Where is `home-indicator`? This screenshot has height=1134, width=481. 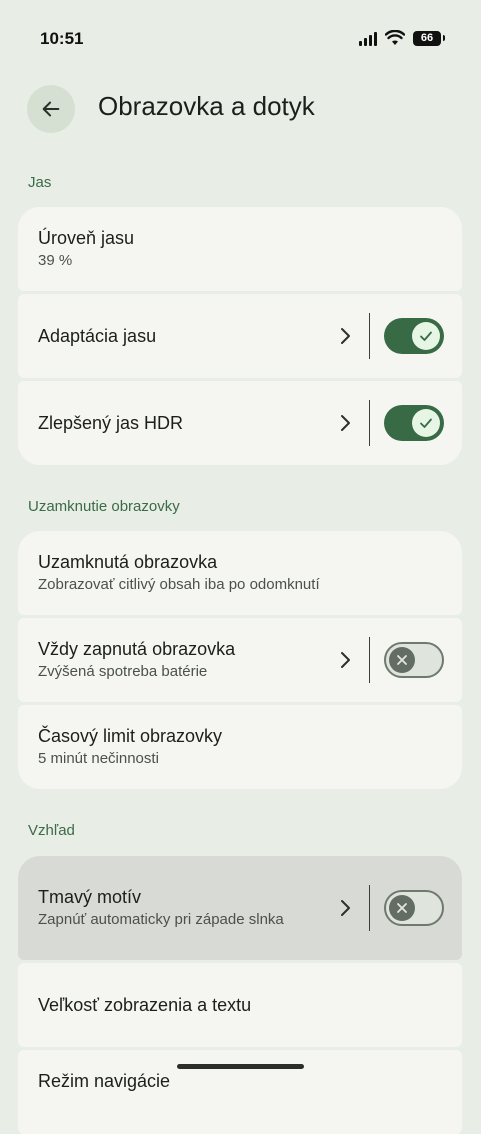 home-indicator is located at coordinates (240, 1066).